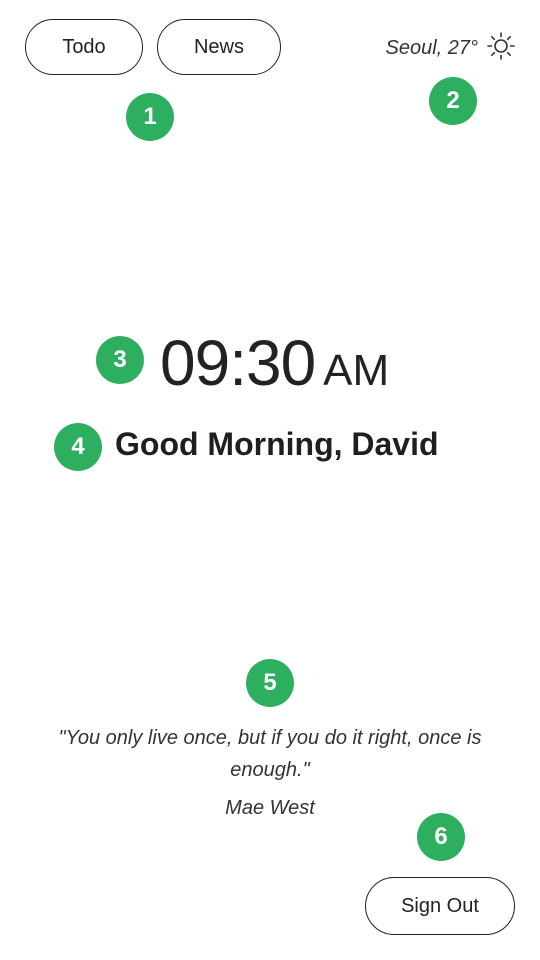 The height and width of the screenshot is (960, 540). What do you see at coordinates (277, 444) in the screenshot?
I see `greeting-text: Good Morning, David` at bounding box center [277, 444].